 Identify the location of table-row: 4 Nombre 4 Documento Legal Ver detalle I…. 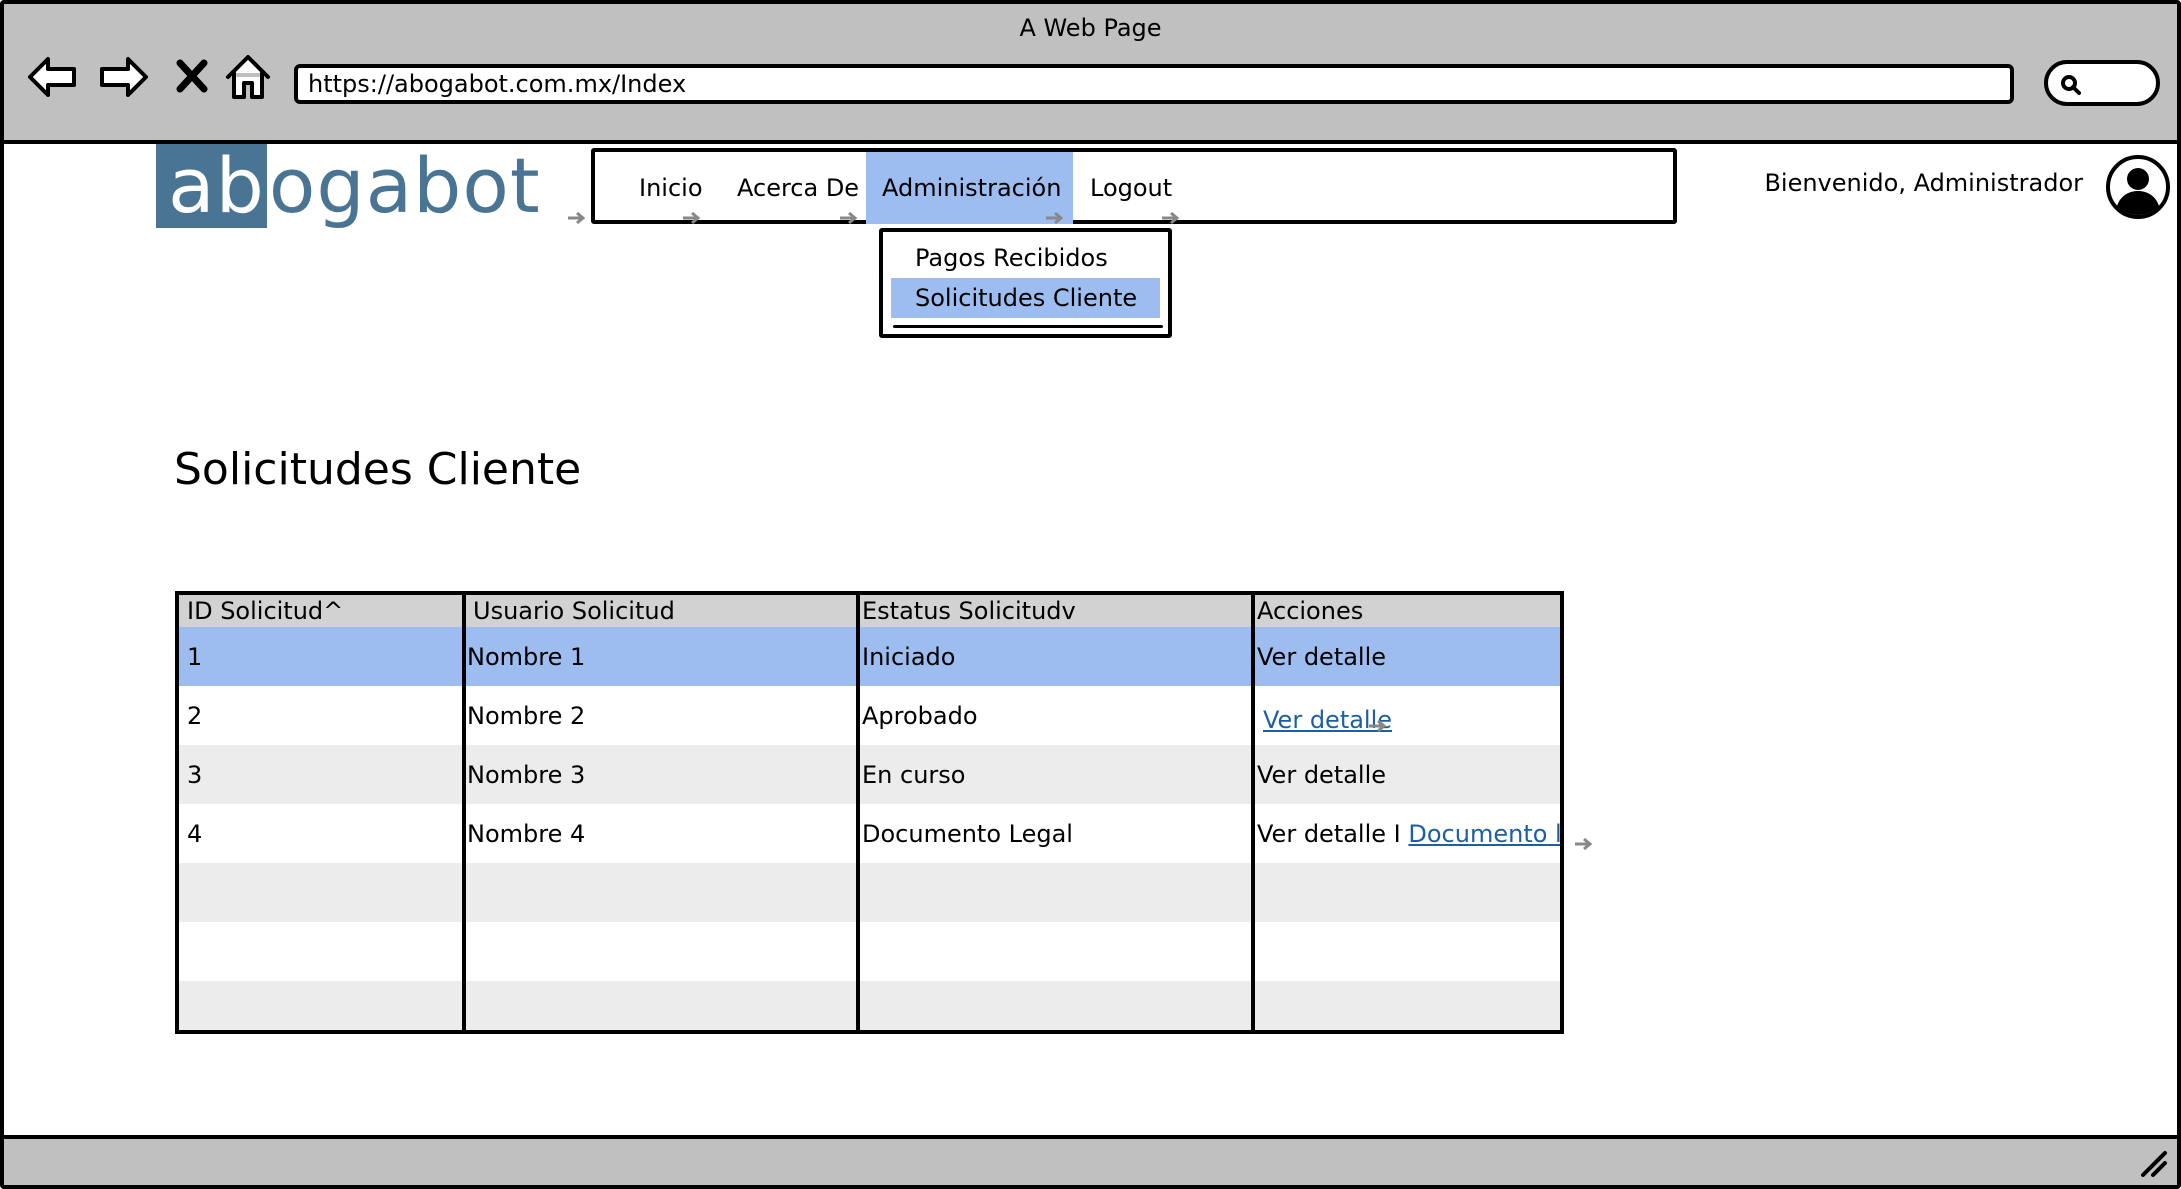
(869, 833).